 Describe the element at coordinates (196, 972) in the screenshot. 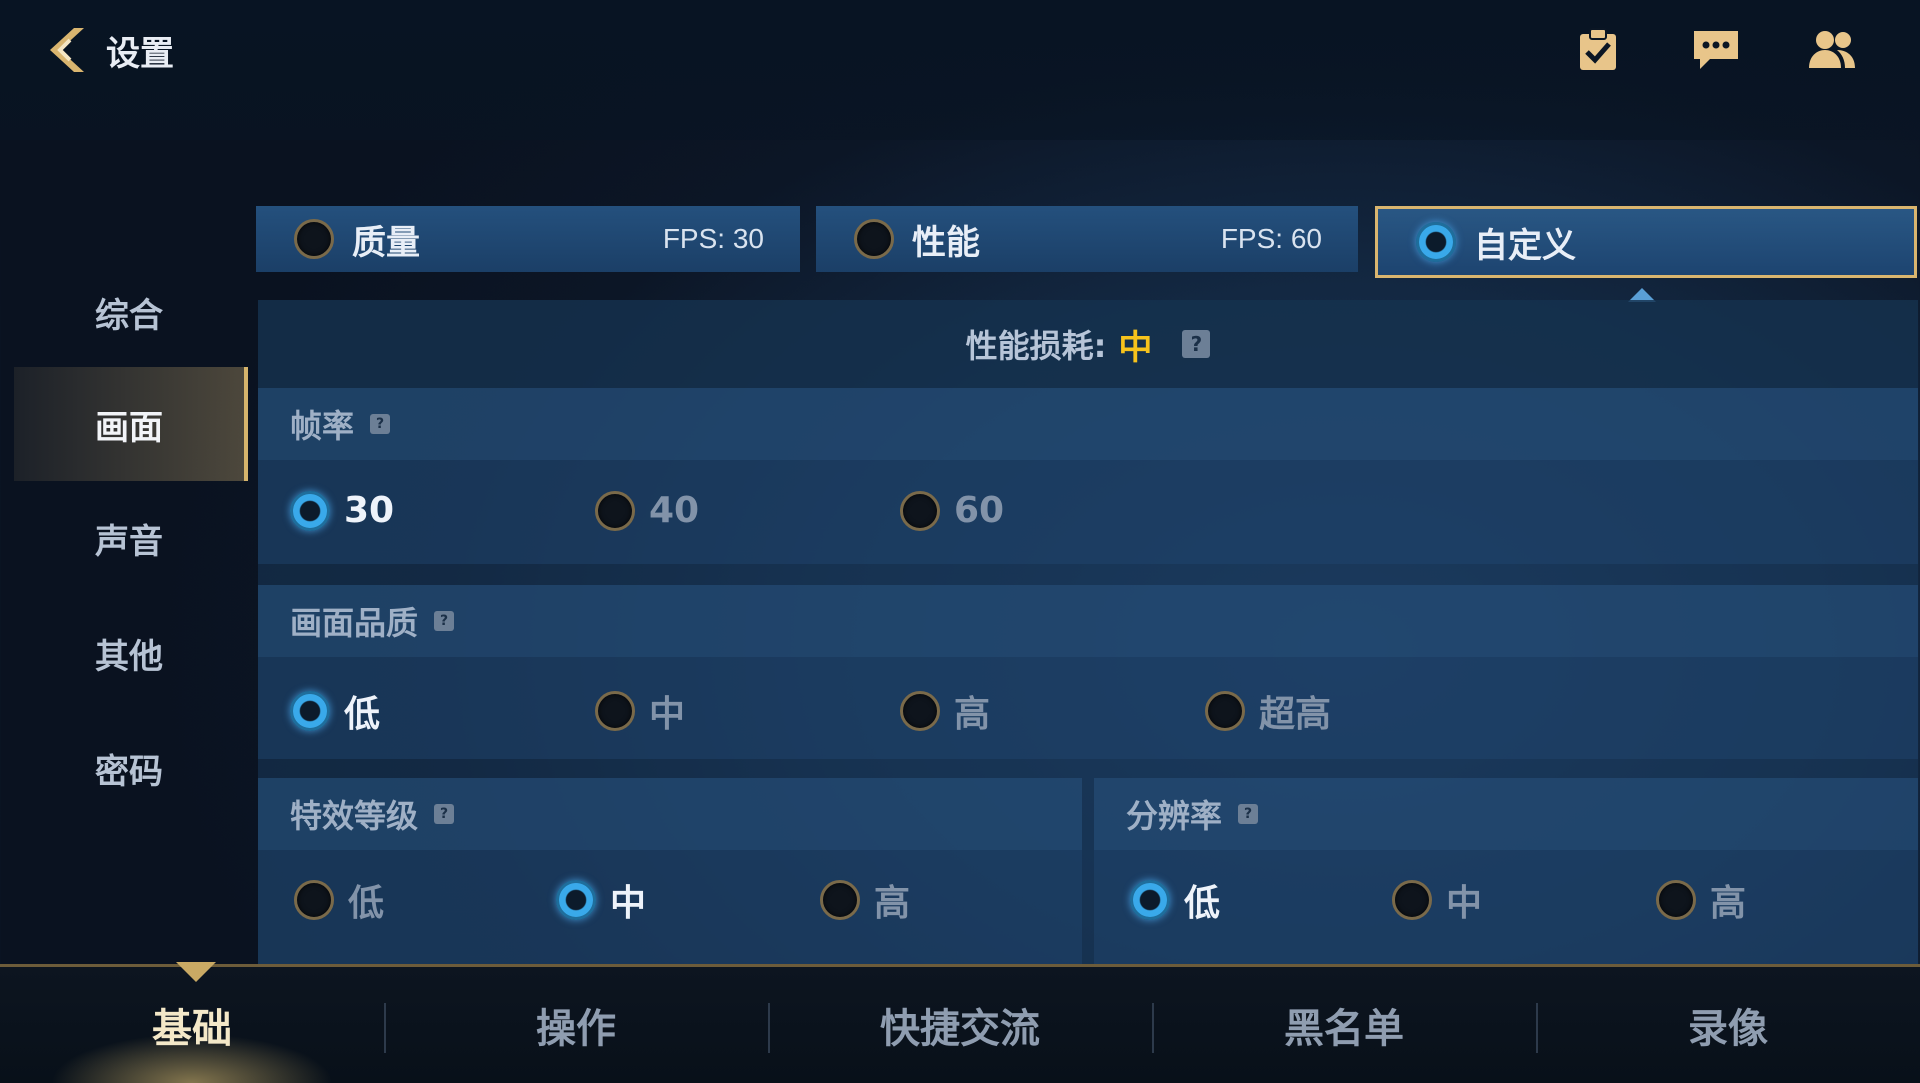

I see `active-tab-caret` at that location.